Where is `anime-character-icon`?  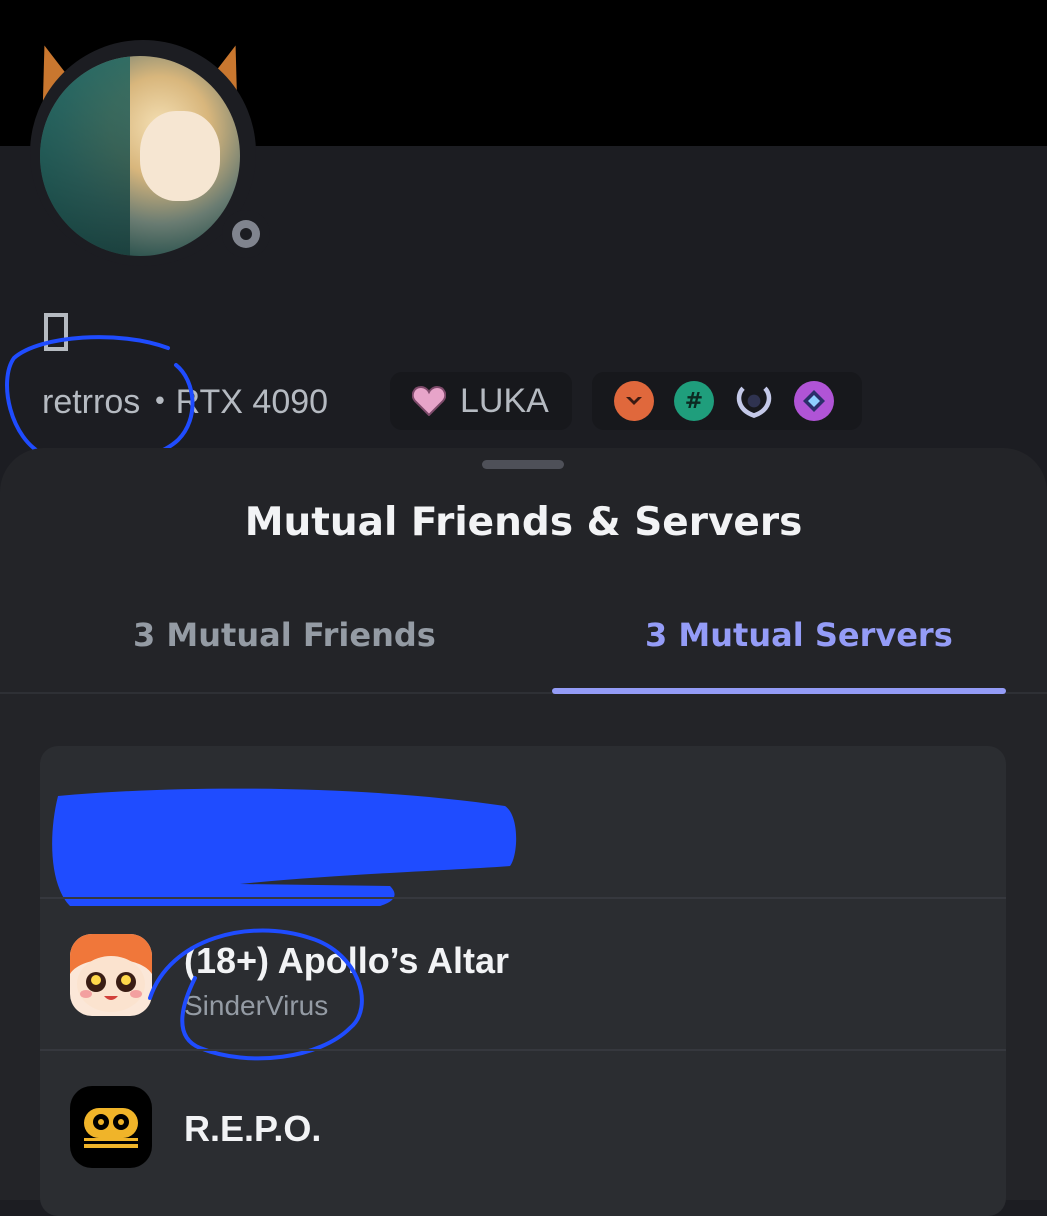 anime-character-icon is located at coordinates (111, 975).